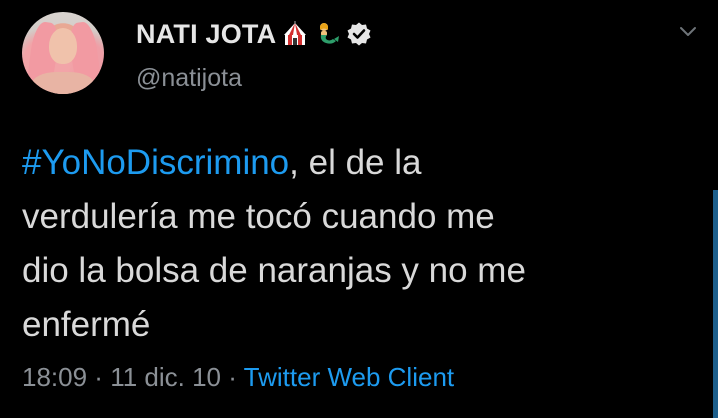 Image resolution: width=718 pixels, height=418 pixels. Describe the element at coordinates (349, 377) in the screenshot. I see `tweet-source-link: Twitter Web Client` at that location.